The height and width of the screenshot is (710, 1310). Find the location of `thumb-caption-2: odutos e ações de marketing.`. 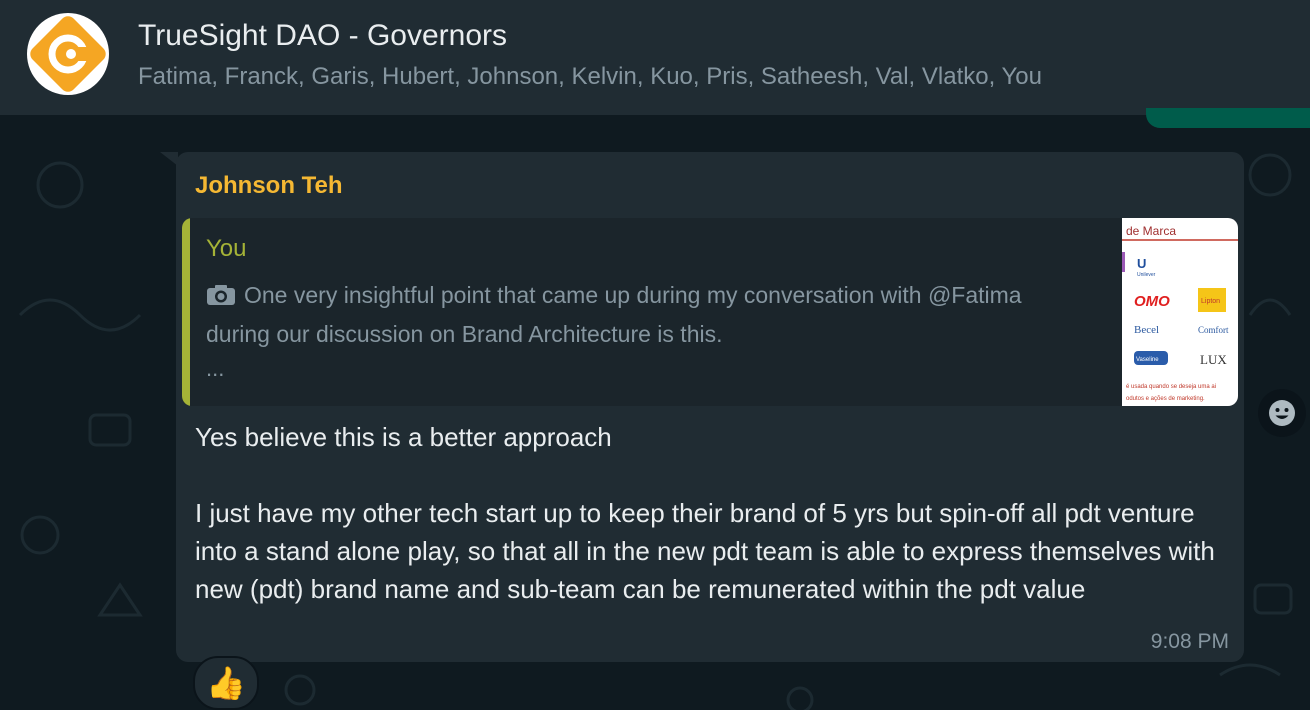

thumb-caption-2: odutos e ações de marketing. is located at coordinates (1165, 399).